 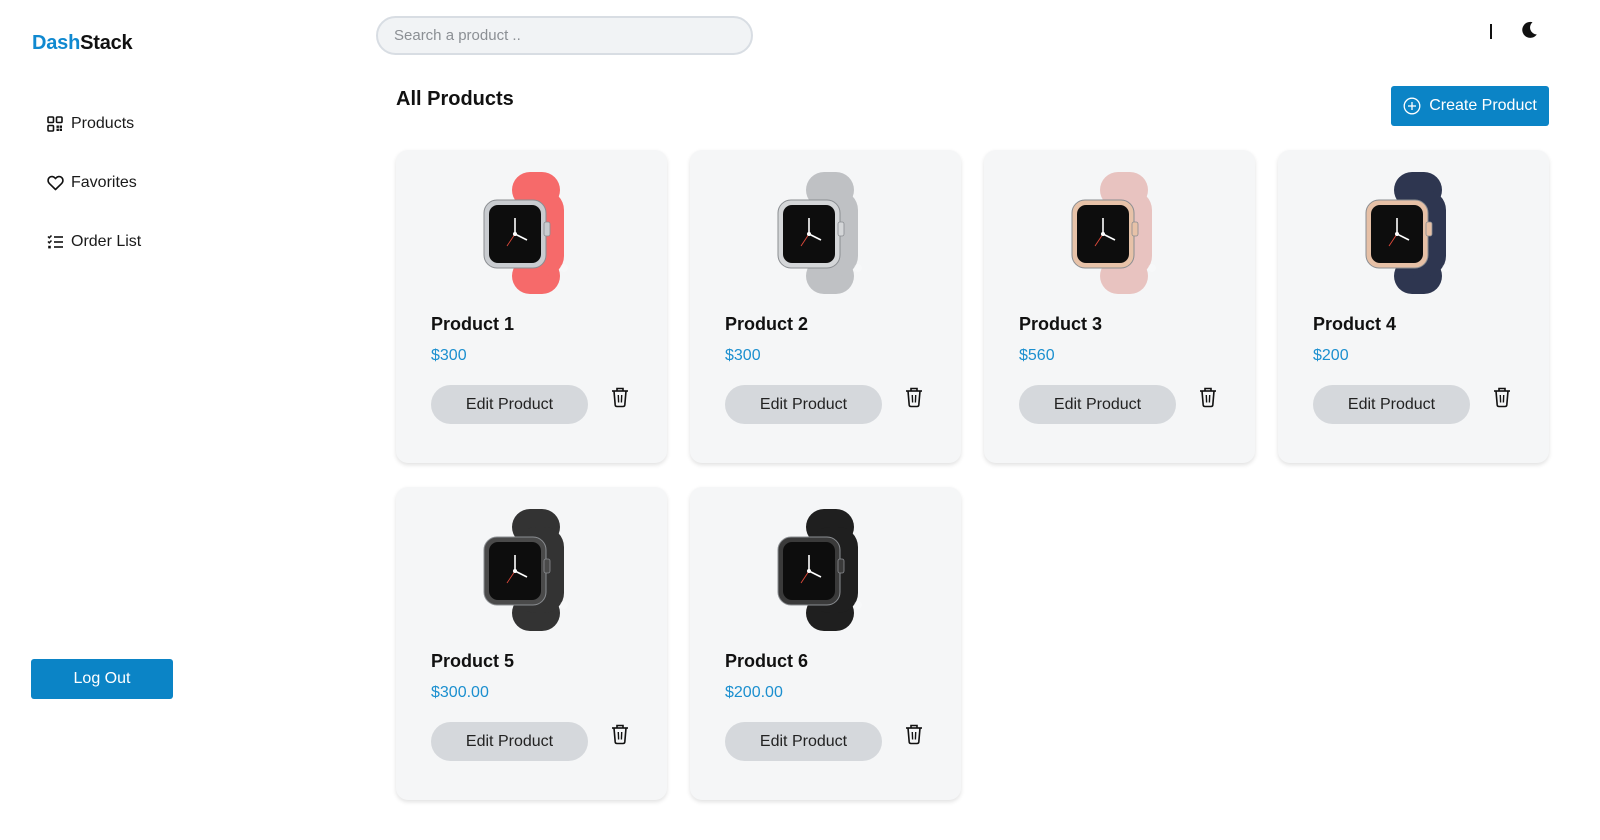 What do you see at coordinates (473, 324) in the screenshot?
I see `product-name: Product 1` at bounding box center [473, 324].